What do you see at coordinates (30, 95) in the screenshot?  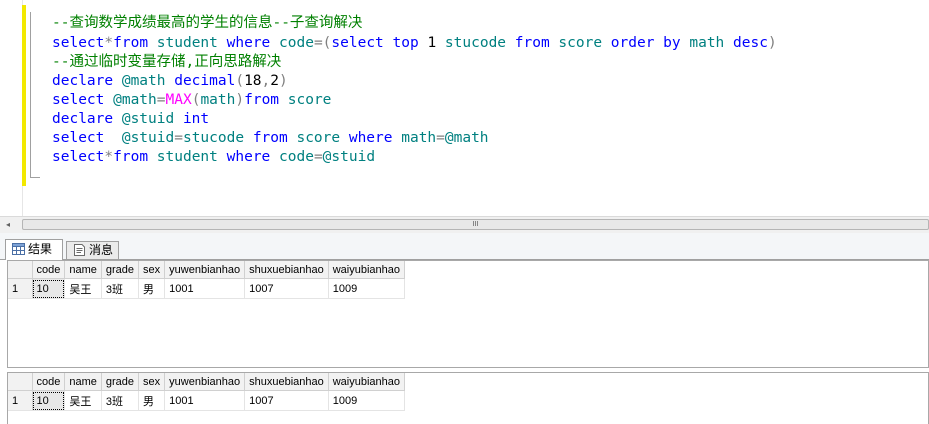 I see `outline-collapse-line` at bounding box center [30, 95].